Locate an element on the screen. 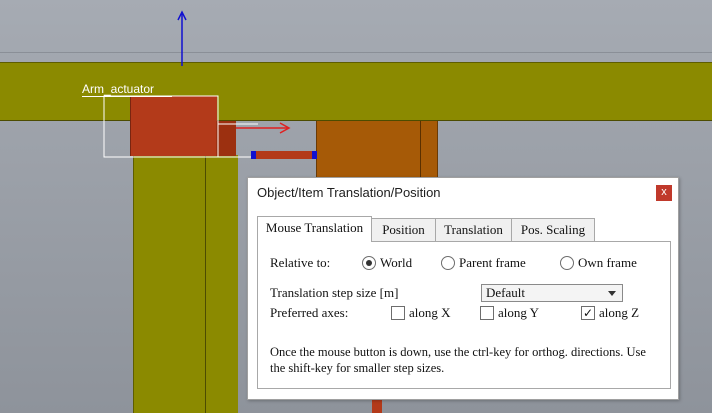 This screenshot has height=413, width=712. radio-parent-frame-label: Parent frame is located at coordinates (492, 263).